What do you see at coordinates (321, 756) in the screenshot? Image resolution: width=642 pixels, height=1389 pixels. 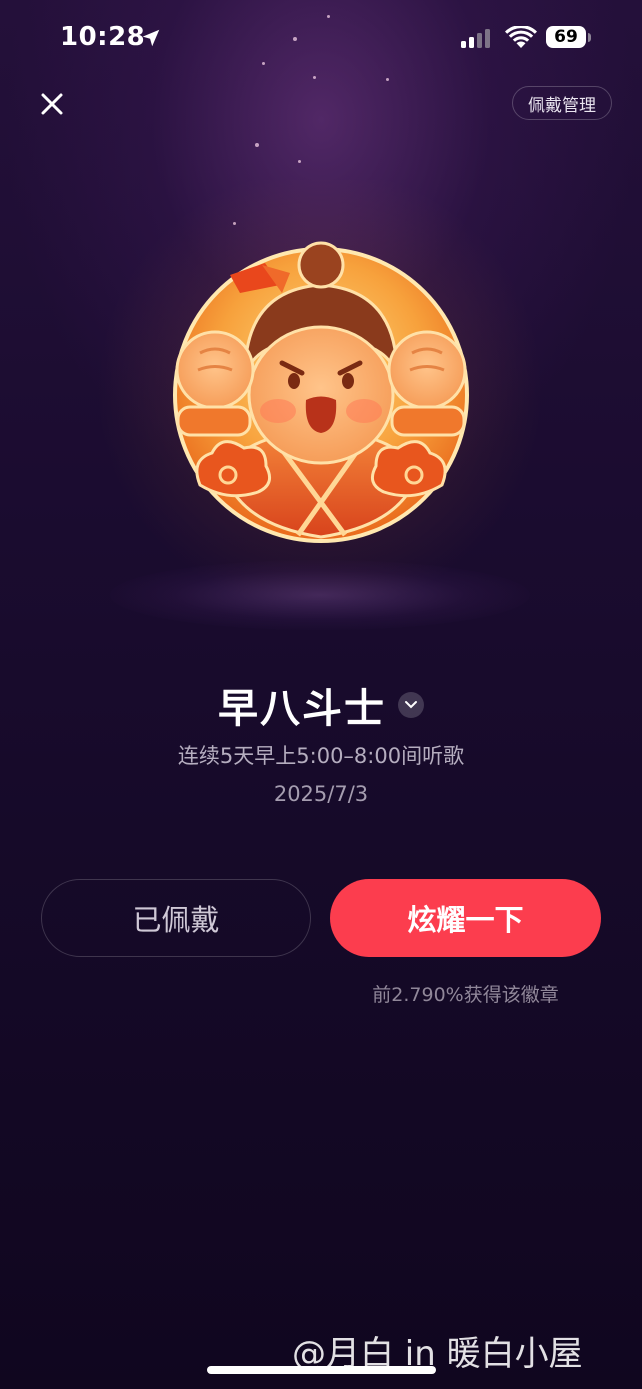 I see `badge-description: 连续5天早上5:00–8:00间听歌` at bounding box center [321, 756].